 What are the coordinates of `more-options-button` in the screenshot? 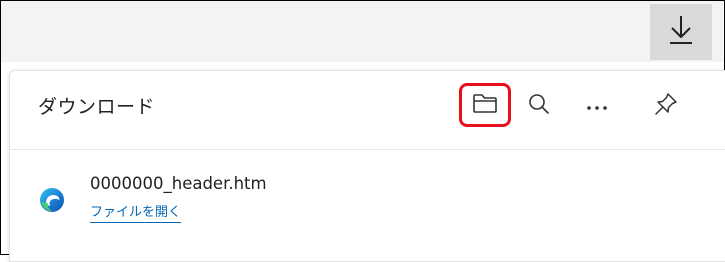 It's located at (597, 106).